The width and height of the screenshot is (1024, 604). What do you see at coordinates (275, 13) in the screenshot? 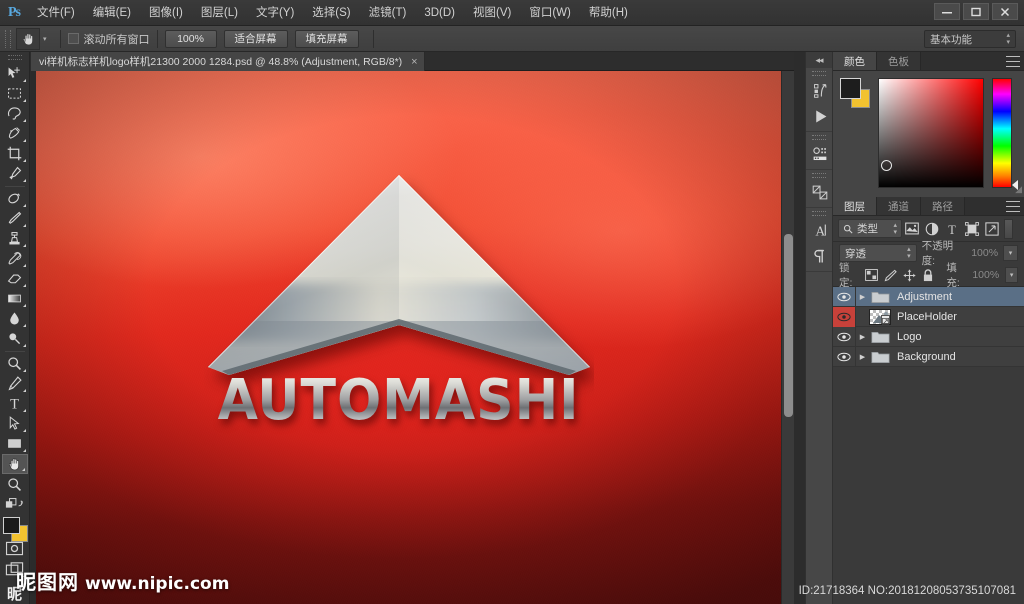
I see `menu-type: 文字(Y)` at bounding box center [275, 13].